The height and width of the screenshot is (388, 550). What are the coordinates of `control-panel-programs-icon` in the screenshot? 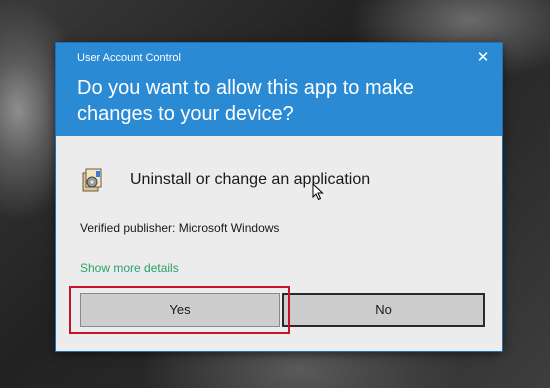 It's located at (92, 180).